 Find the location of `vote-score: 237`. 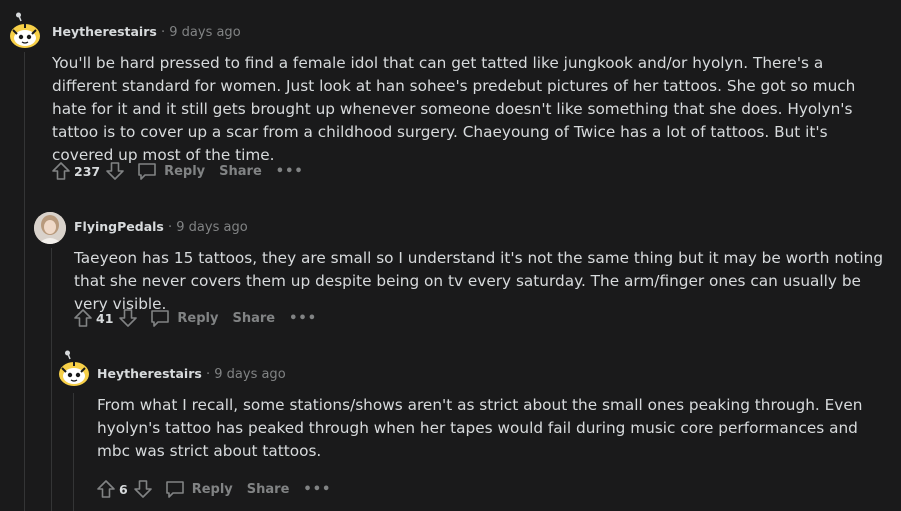

vote-score: 237 is located at coordinates (87, 171).